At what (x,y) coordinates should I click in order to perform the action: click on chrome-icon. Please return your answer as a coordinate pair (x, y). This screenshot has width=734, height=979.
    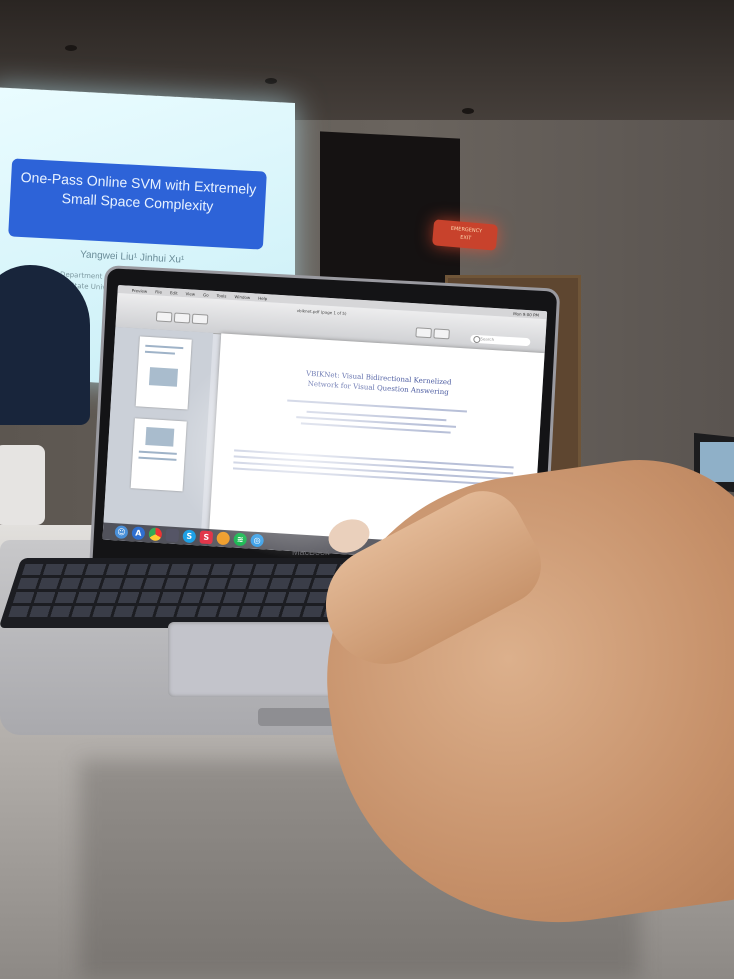
    Looking at the image, I should click on (155, 534).